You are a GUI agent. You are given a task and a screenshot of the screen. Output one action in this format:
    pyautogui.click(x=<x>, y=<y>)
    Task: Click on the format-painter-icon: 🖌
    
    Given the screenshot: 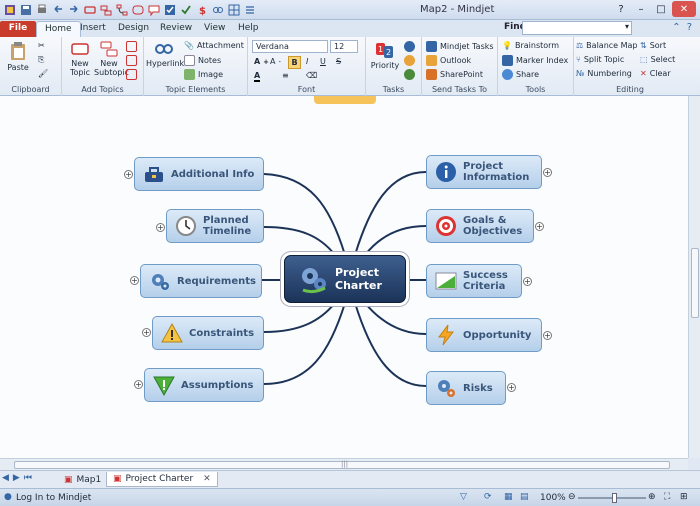 What is the action you would take?
    pyautogui.click(x=43, y=73)
    